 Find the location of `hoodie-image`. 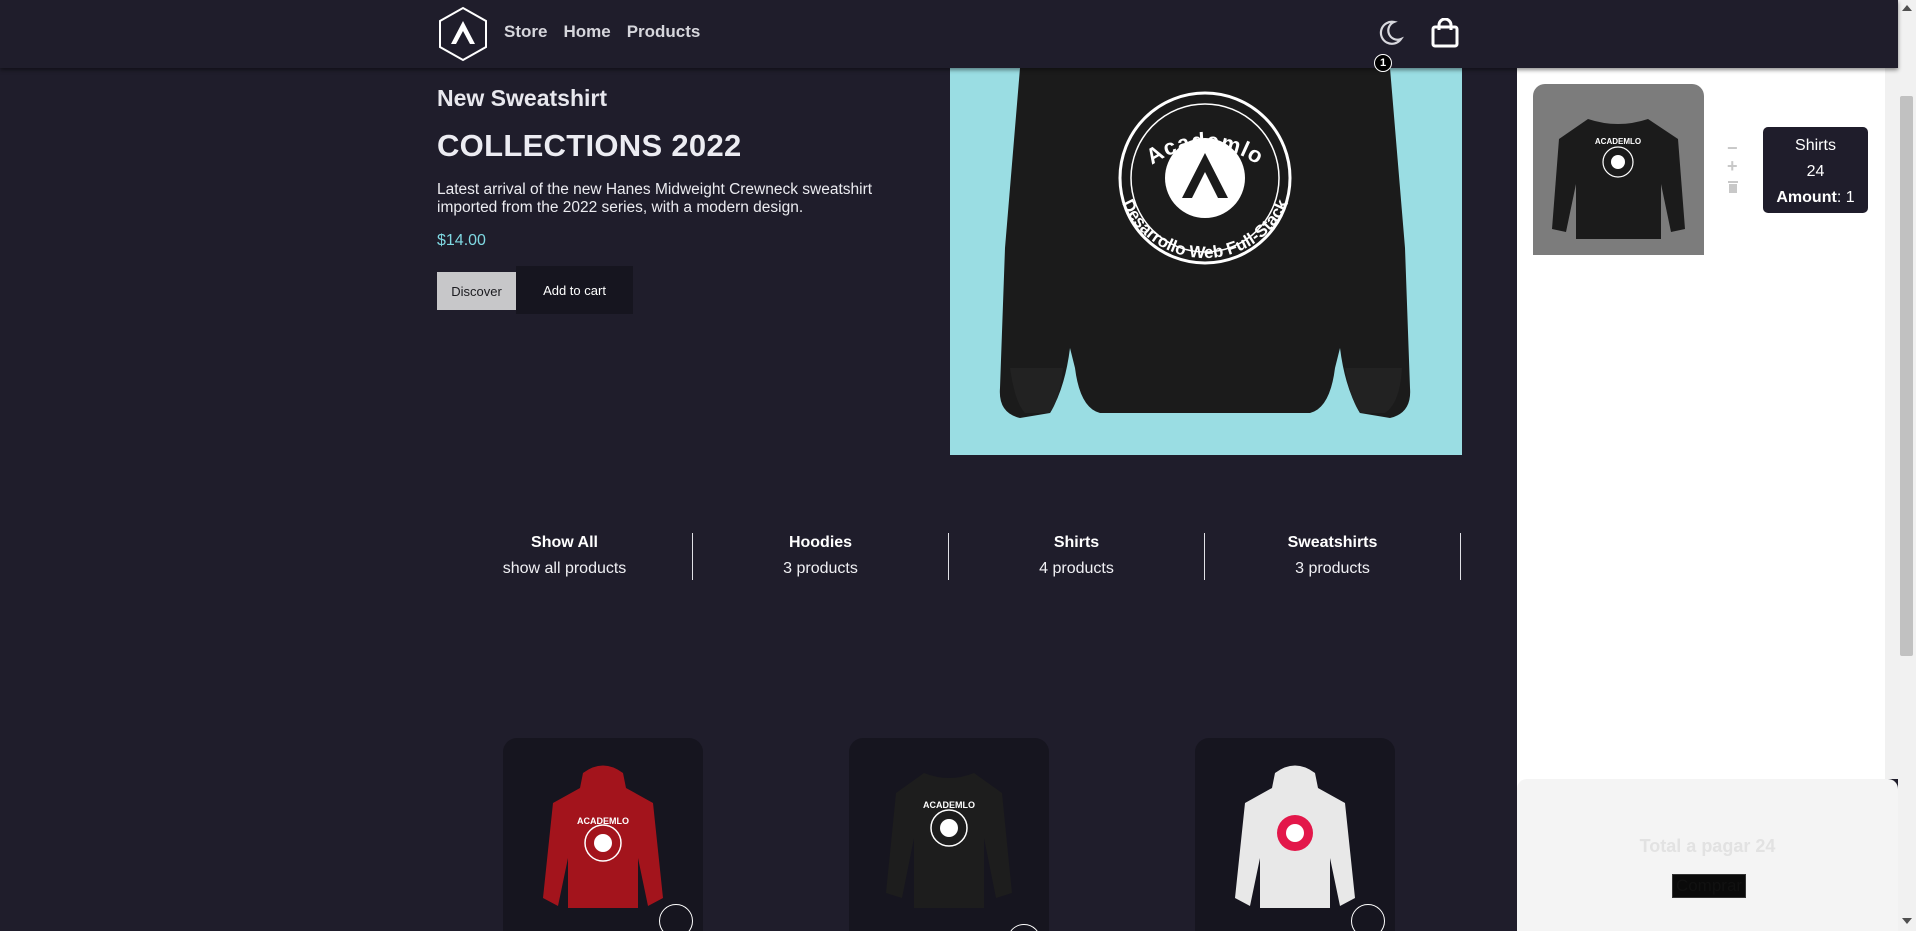

hoodie-image is located at coordinates (1295, 836).